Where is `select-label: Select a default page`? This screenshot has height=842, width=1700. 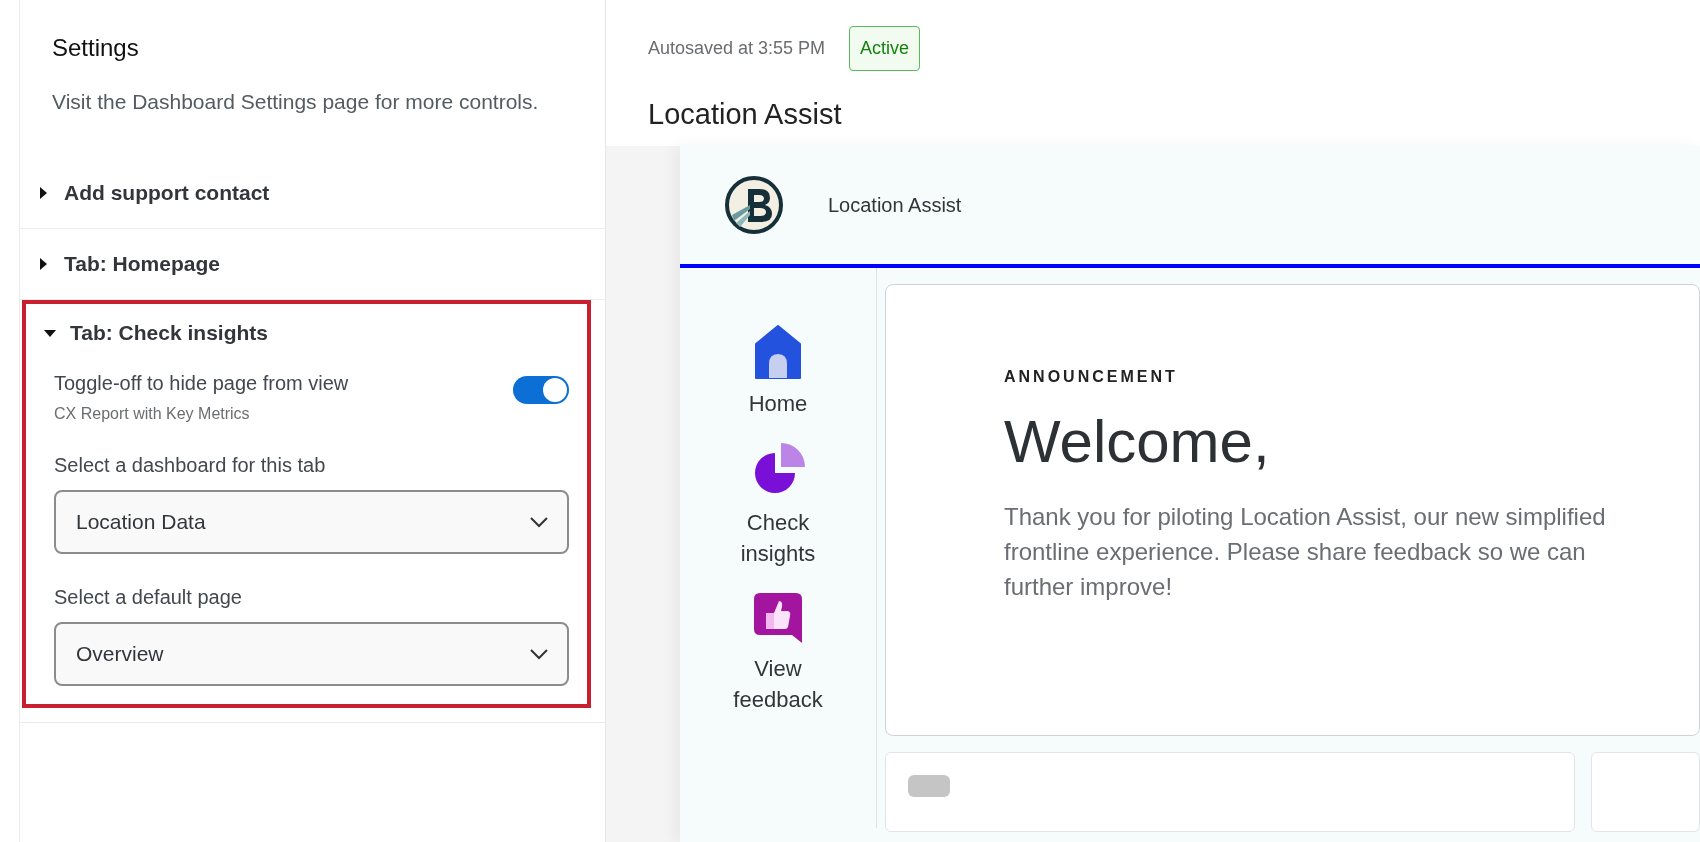 select-label: Select a default page is located at coordinates (148, 597).